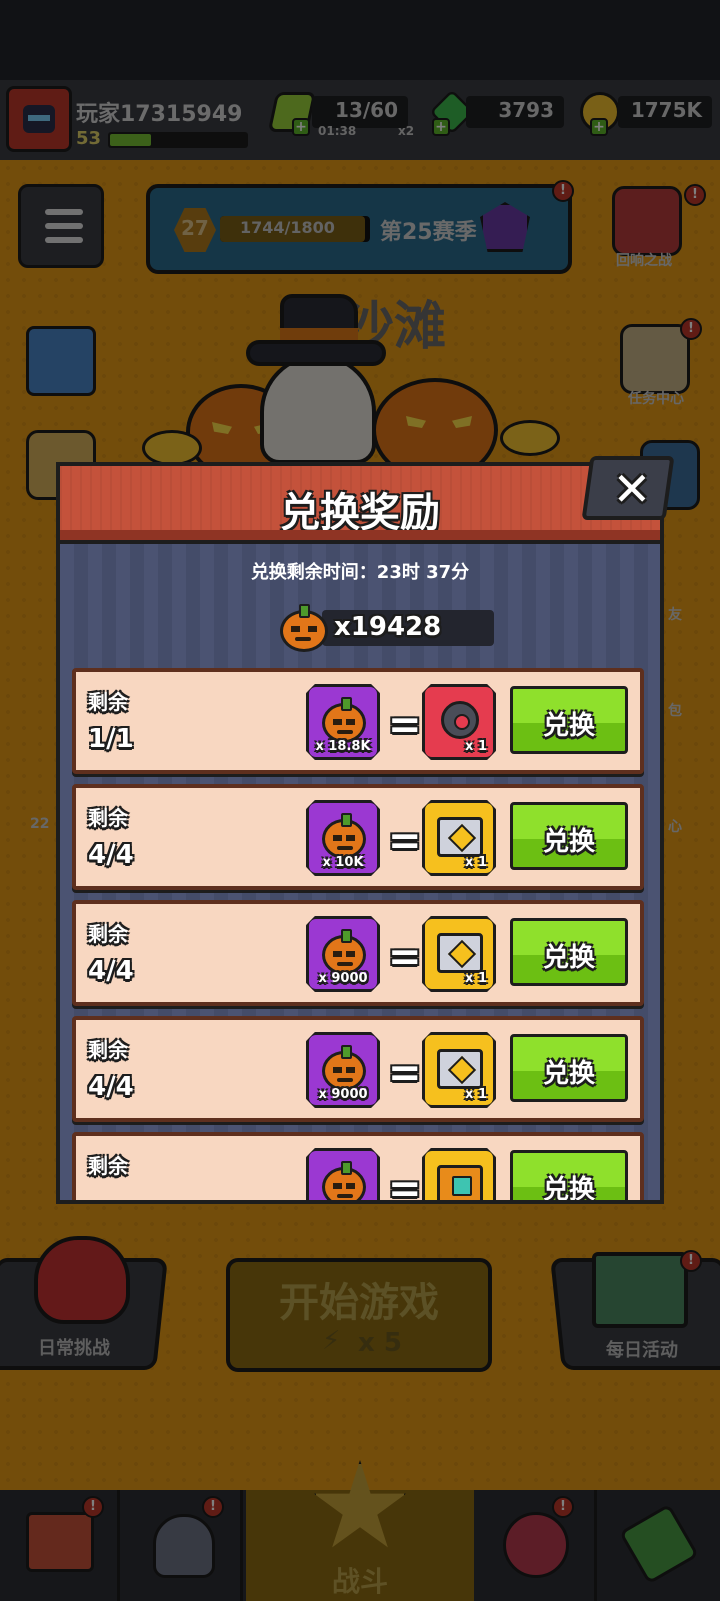 The height and width of the screenshot is (1601, 720). I want to click on exchange-row: 剩余 4/4 x 10K = x 1 兑换, so click(358, 837).